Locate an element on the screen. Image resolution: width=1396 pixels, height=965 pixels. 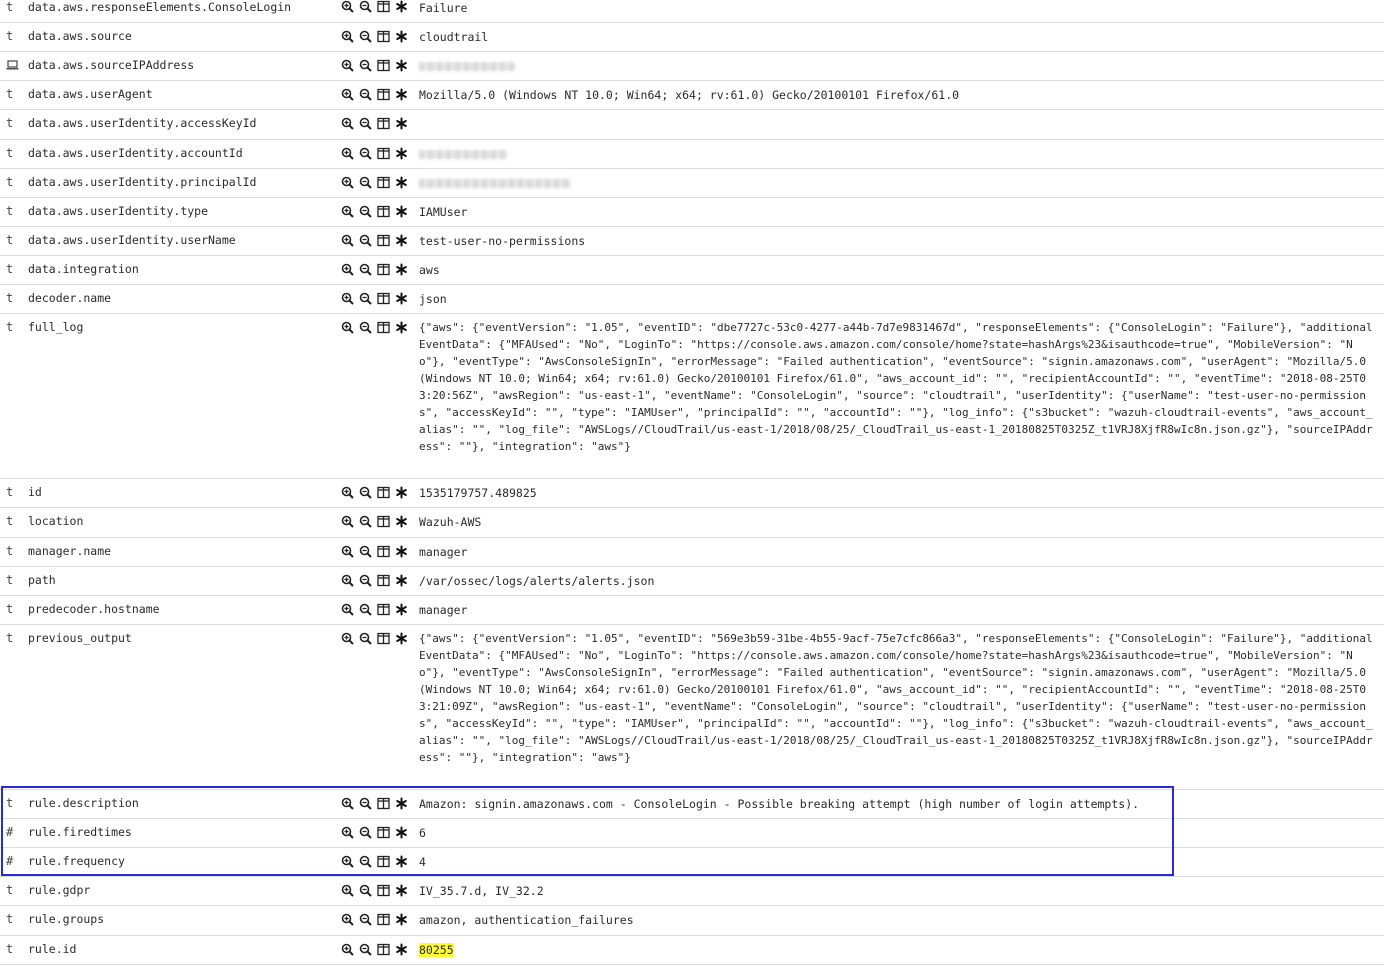
field-name: rule.id is located at coordinates (52, 949).